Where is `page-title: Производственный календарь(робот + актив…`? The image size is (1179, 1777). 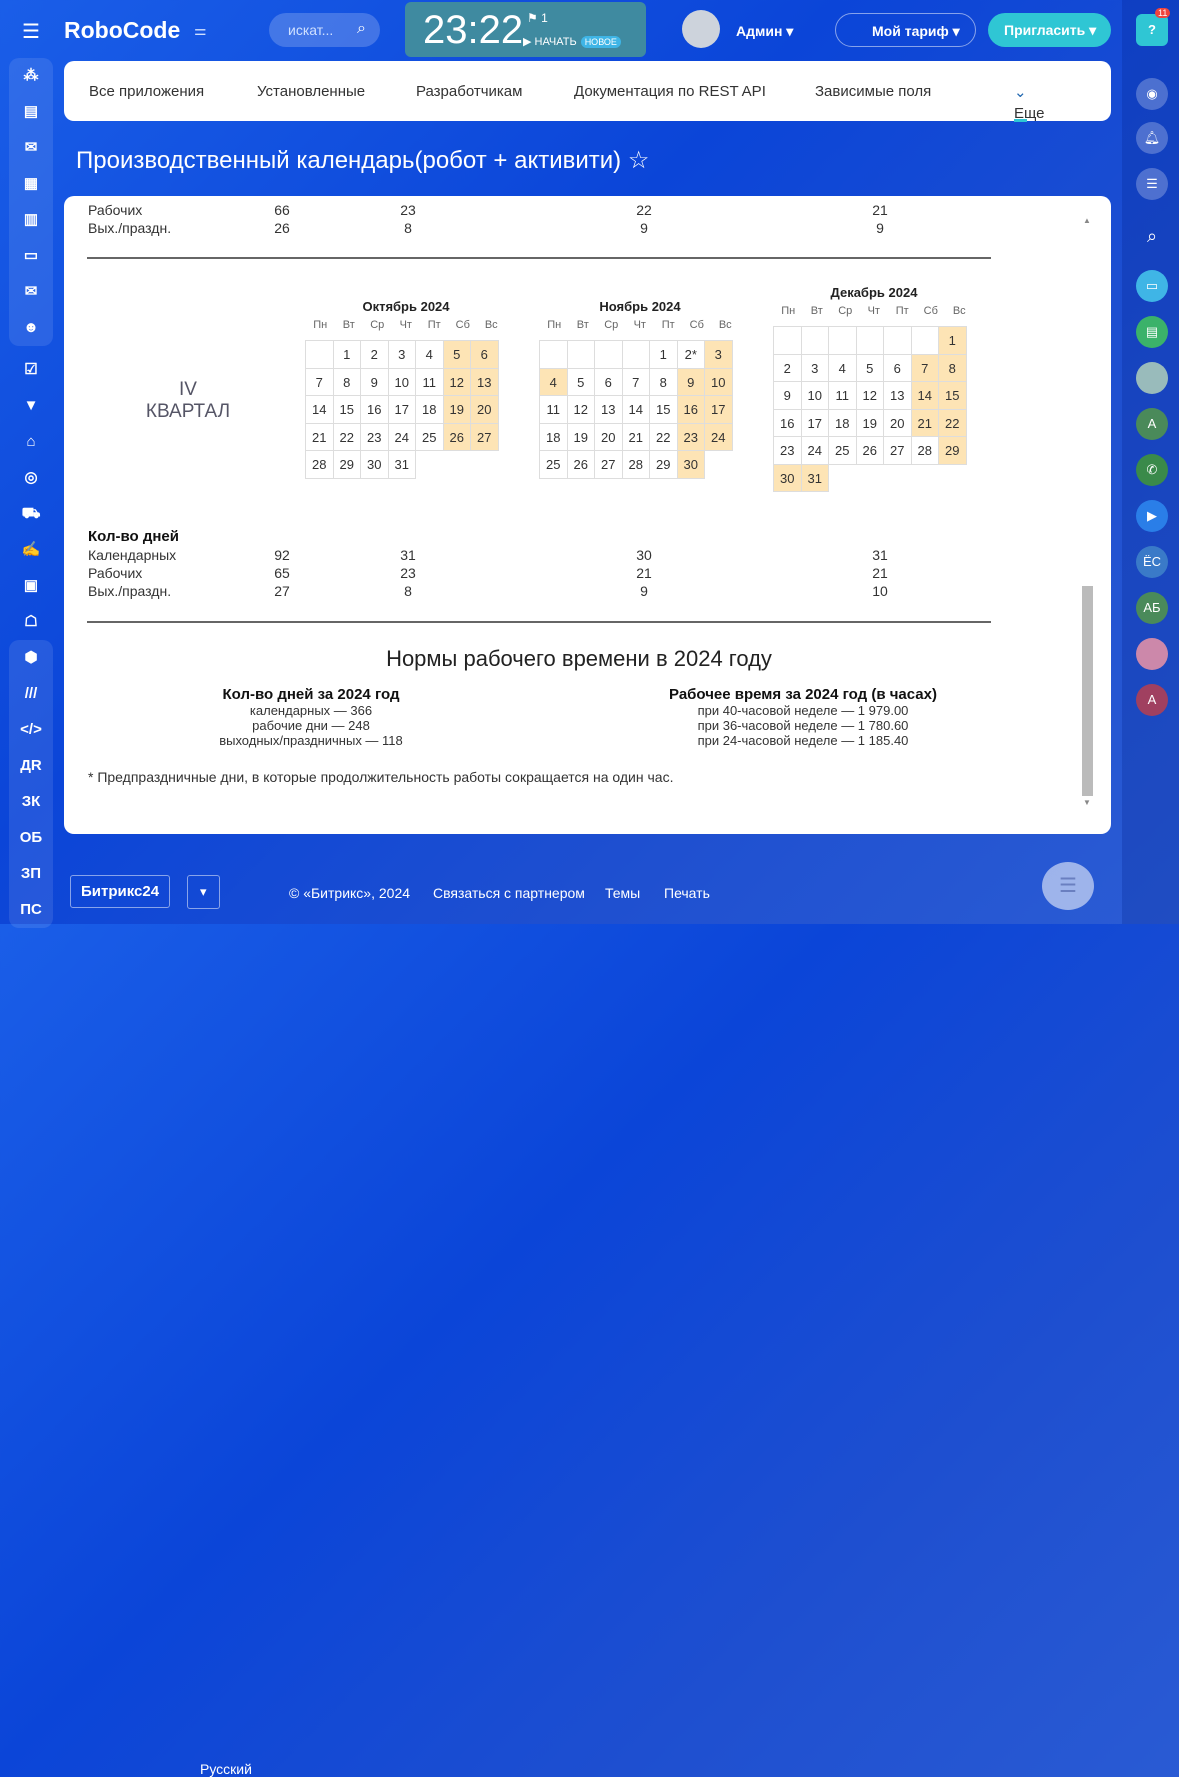 page-title: Производственный календарь(робот + актив… is located at coordinates (362, 160).